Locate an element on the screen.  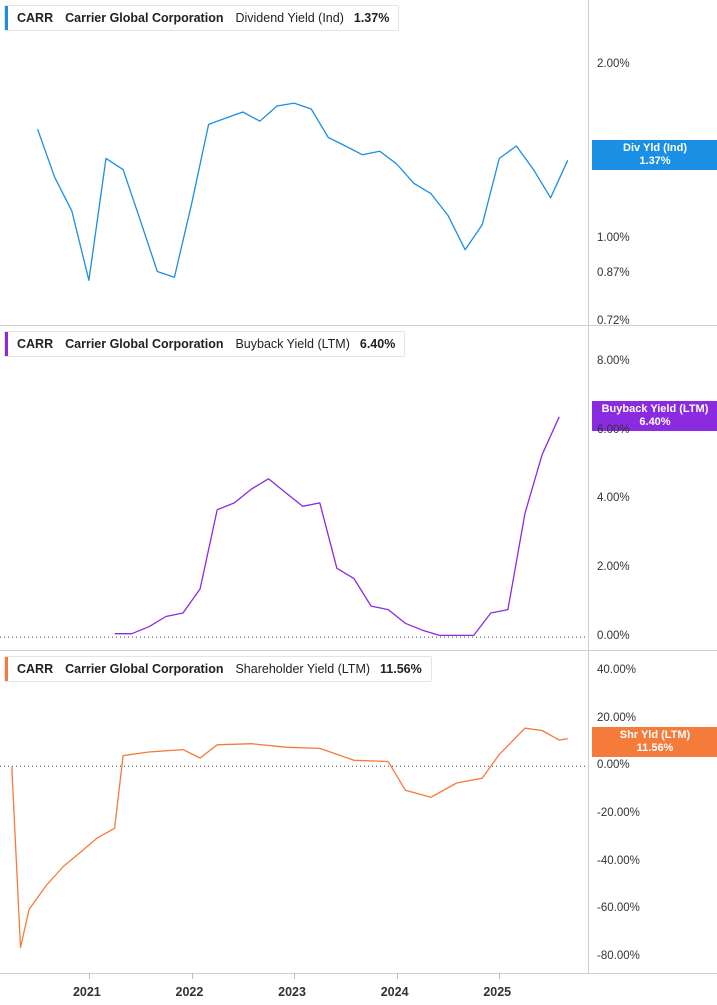
legend-value: 1.37% is located at coordinates (371, 18).